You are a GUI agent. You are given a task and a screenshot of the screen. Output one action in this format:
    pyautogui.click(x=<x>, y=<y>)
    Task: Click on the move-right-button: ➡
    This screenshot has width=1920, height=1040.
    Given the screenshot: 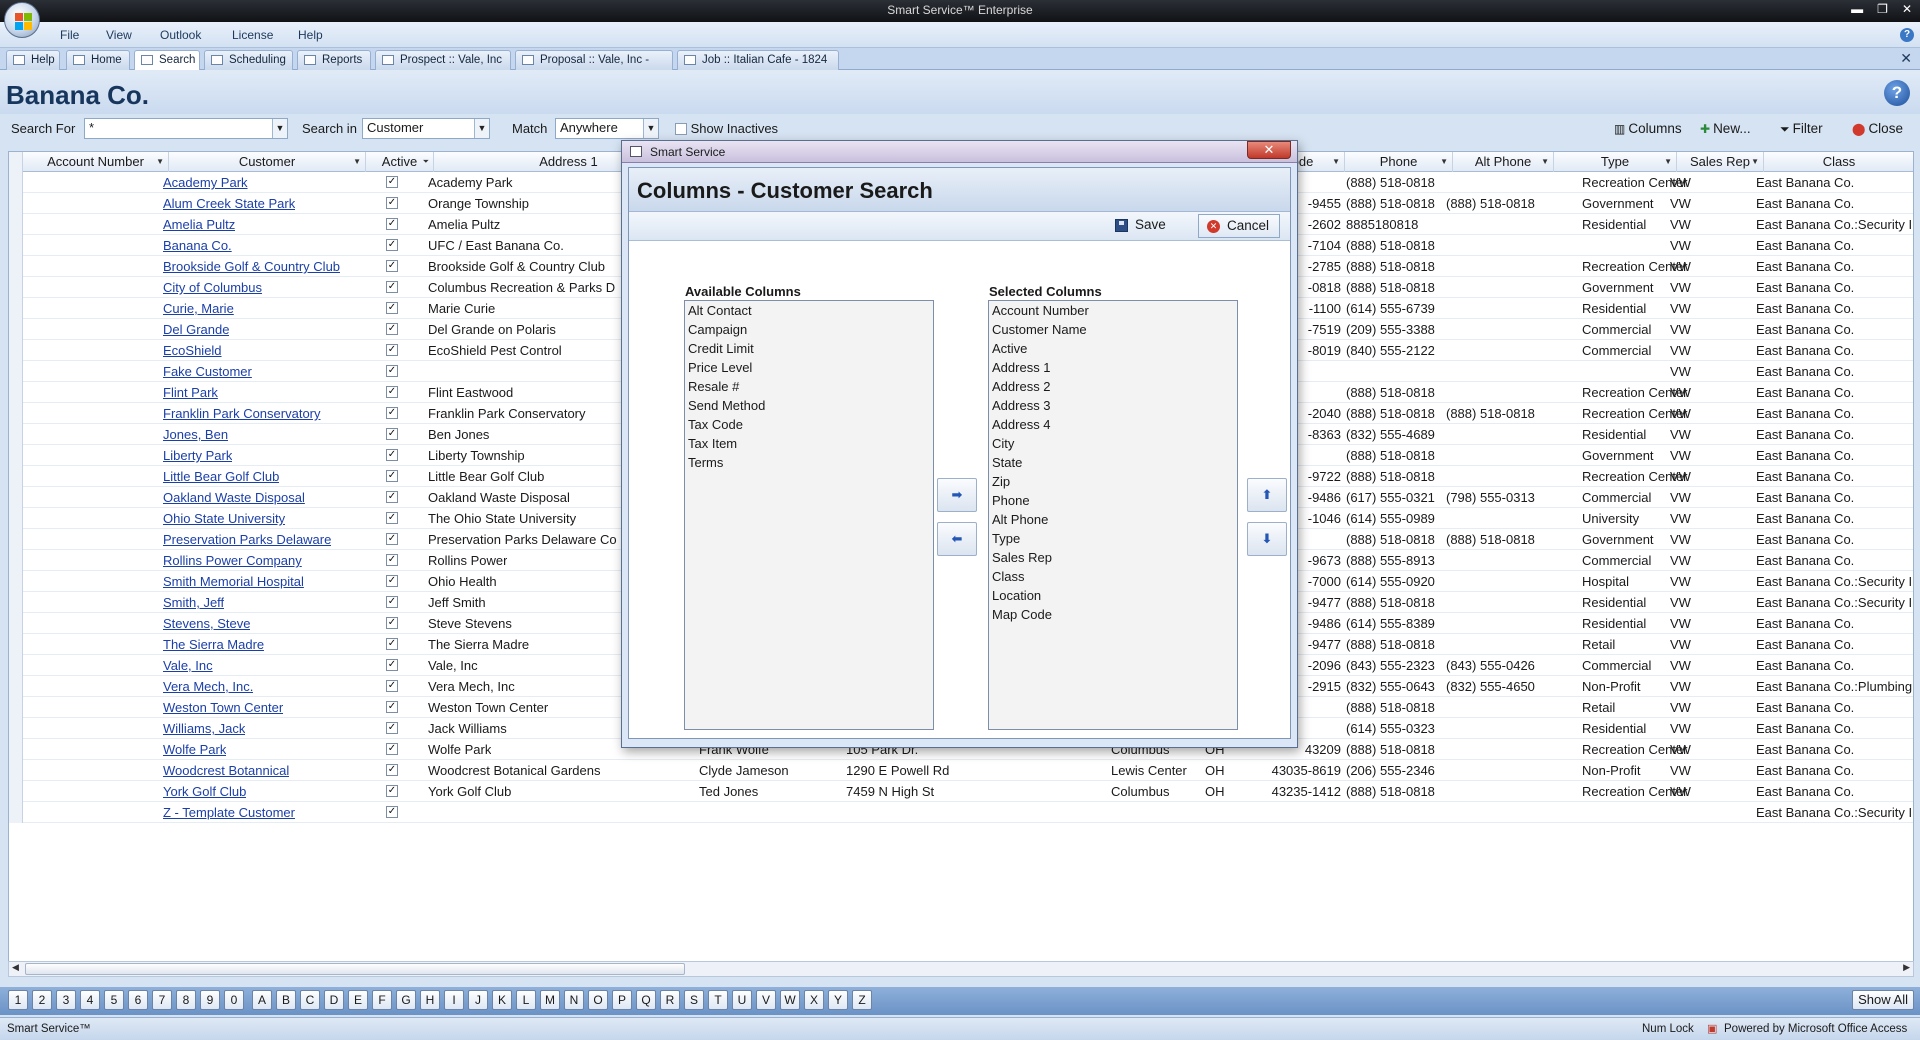 What is the action you would take?
    pyautogui.click(x=957, y=495)
    